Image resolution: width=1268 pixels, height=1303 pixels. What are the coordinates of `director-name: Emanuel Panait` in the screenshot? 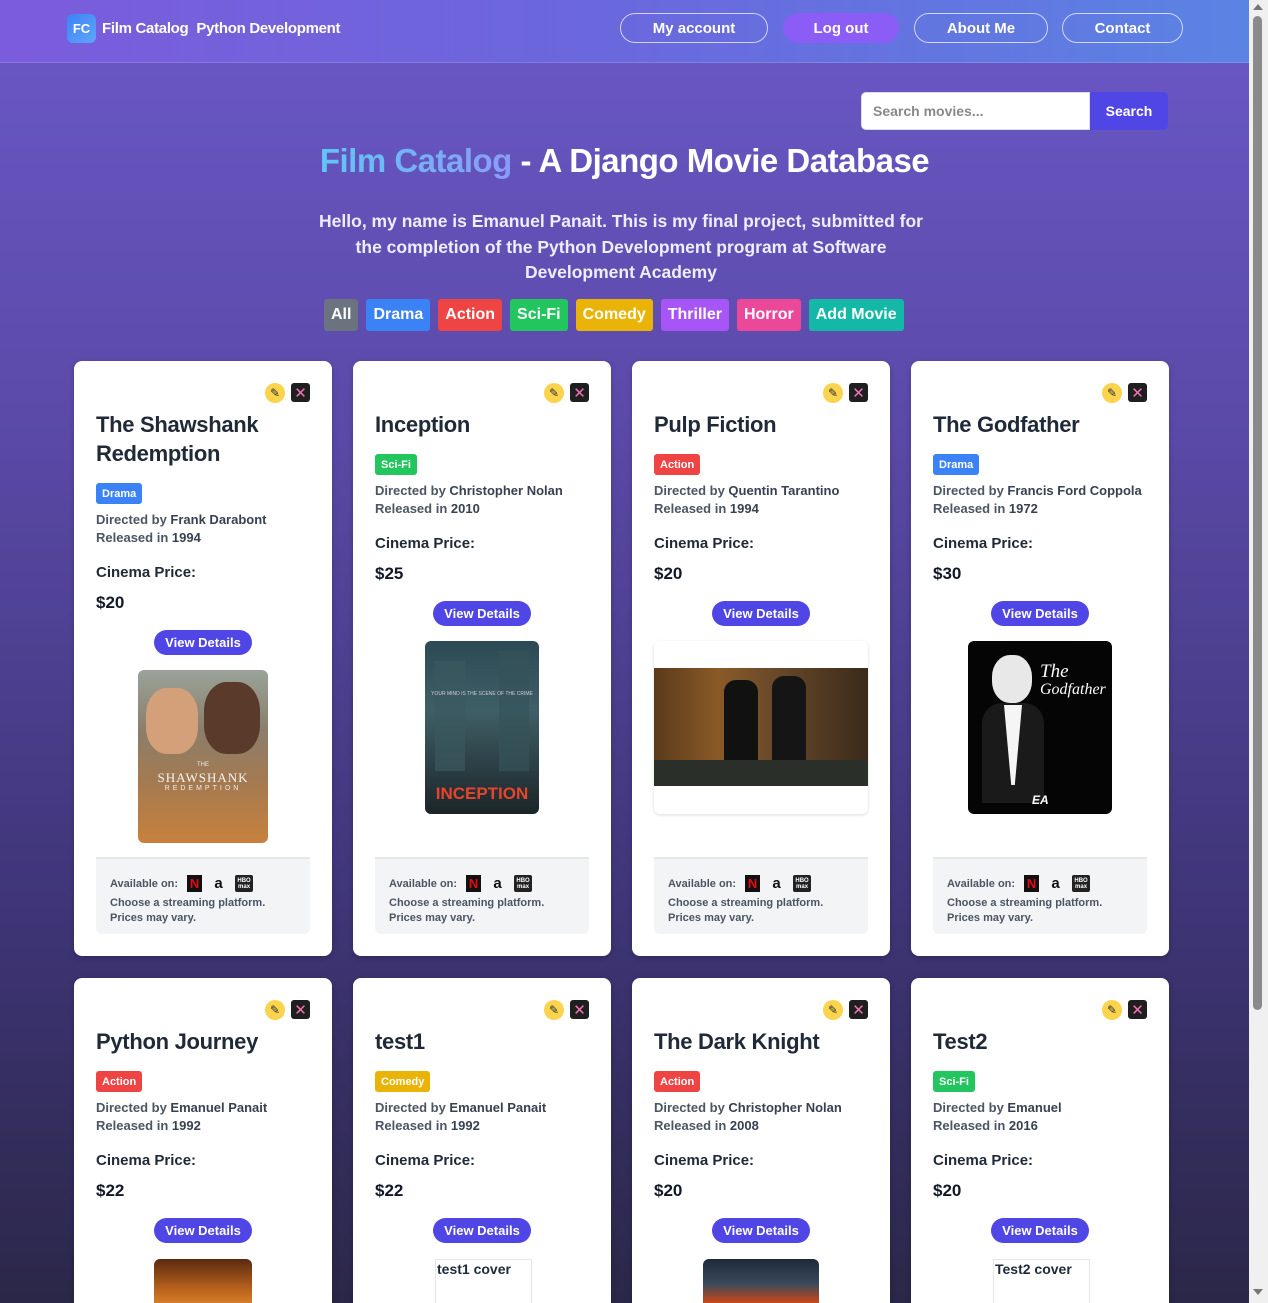 It's located at (219, 1107).